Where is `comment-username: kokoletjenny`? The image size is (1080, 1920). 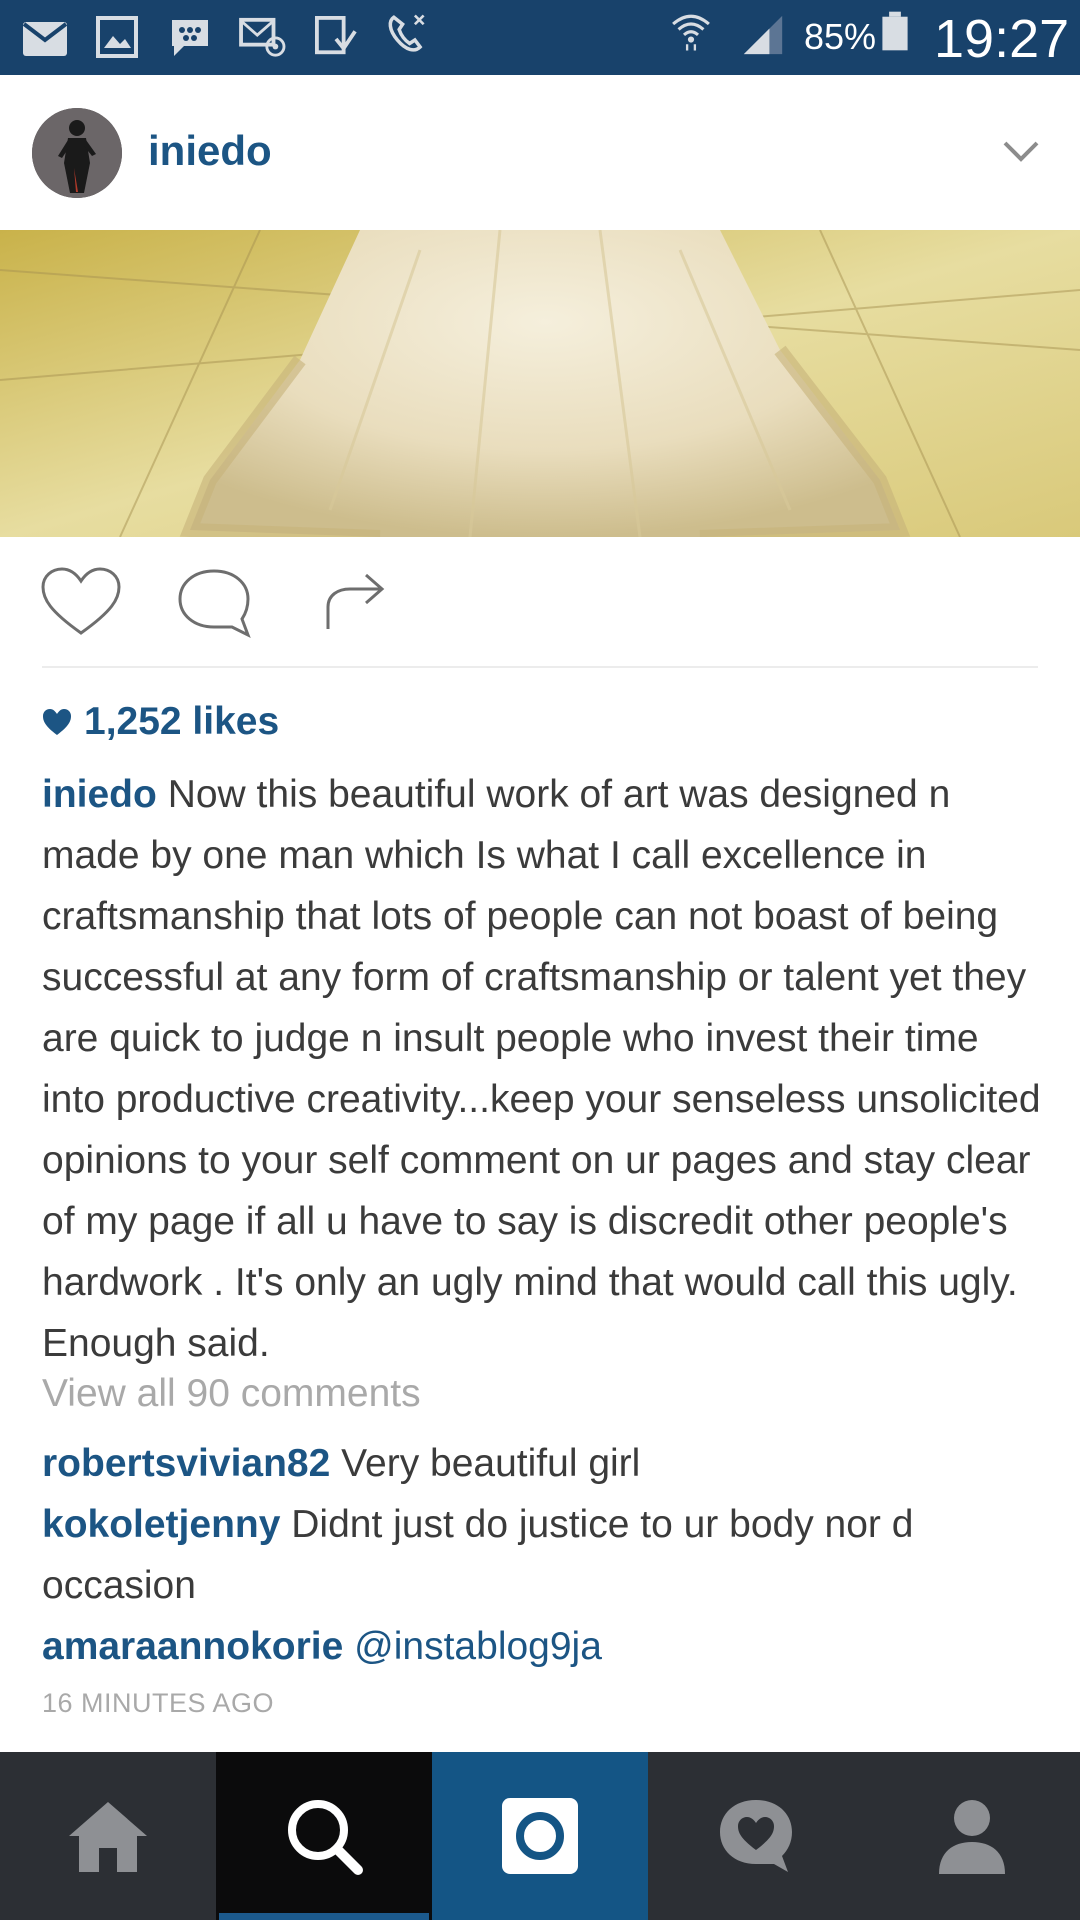 comment-username: kokoletjenny is located at coordinates (161, 1524).